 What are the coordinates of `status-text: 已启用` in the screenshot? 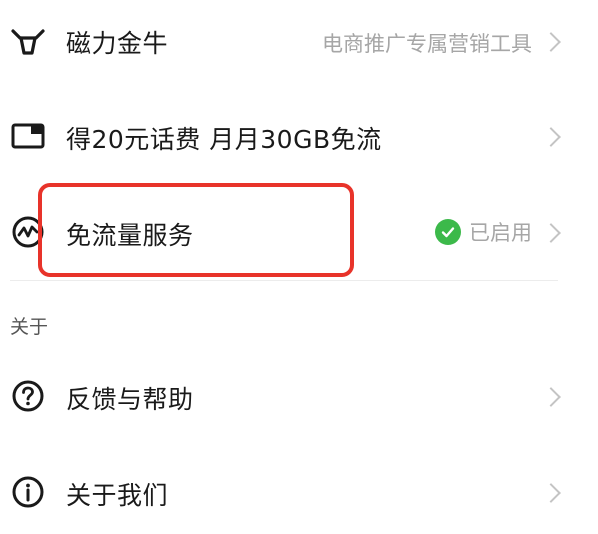 It's located at (500, 233).